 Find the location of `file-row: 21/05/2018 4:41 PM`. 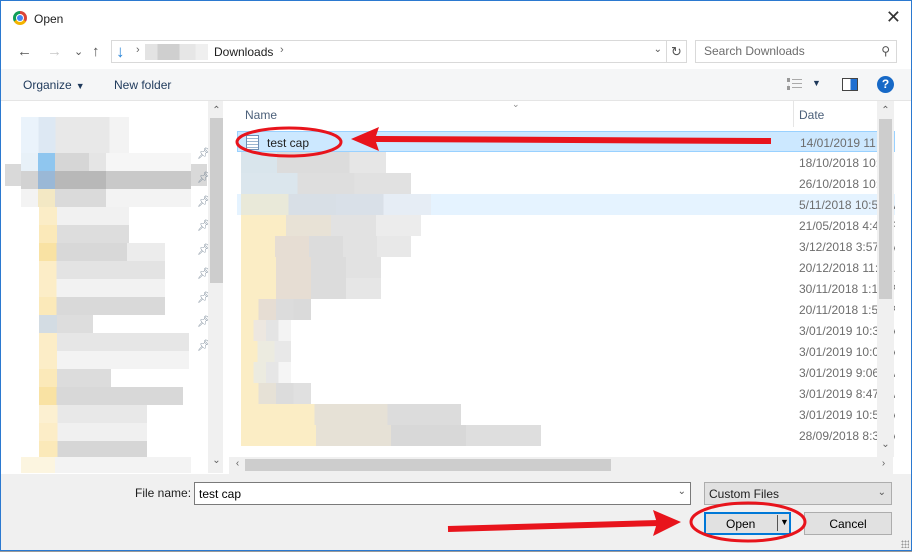

file-row: 21/05/2018 4:41 PM is located at coordinates (566, 225).